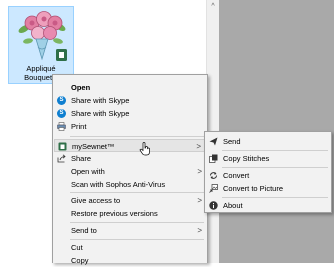 This screenshot has height=267, width=334. Describe the element at coordinates (213, 188) in the screenshot. I see `convert-to-picture-icon` at that location.